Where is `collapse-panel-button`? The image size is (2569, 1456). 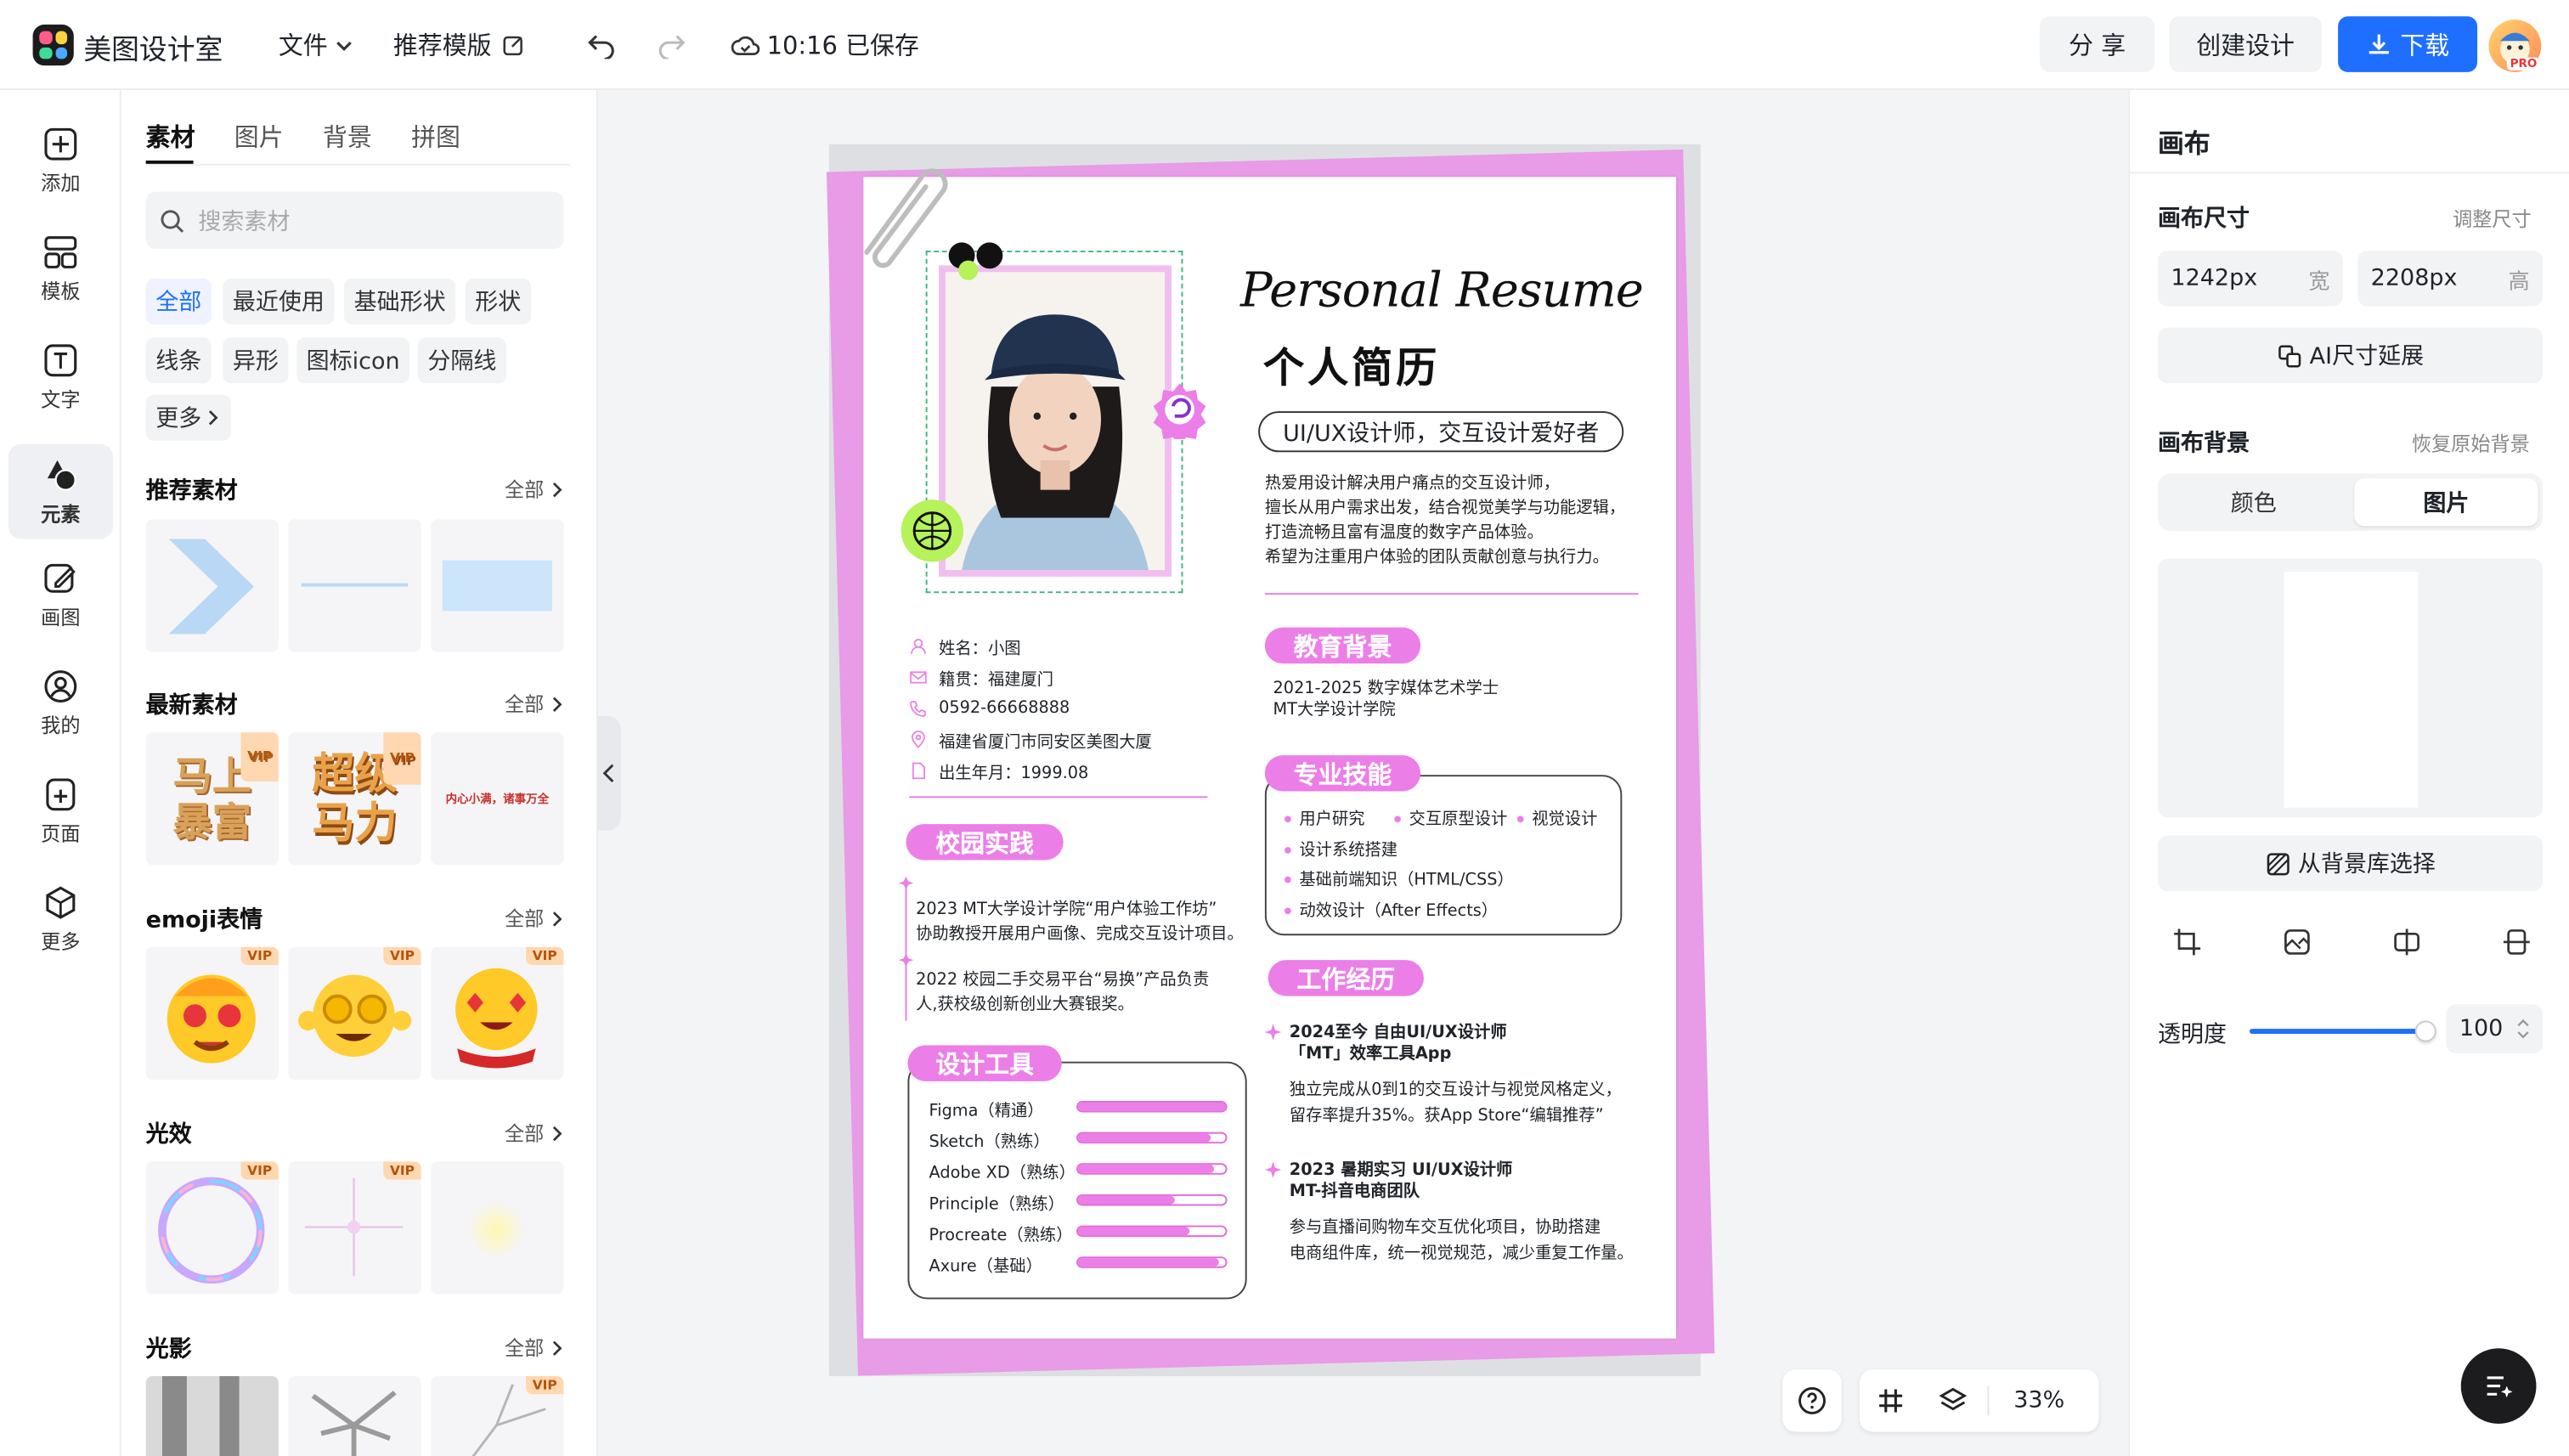
collapse-panel-button is located at coordinates (609, 773).